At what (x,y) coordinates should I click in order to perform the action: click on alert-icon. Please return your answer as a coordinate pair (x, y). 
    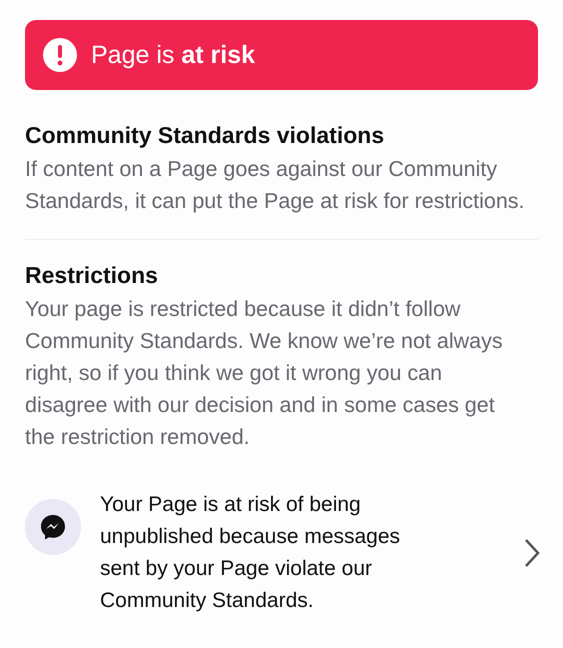
    Looking at the image, I should click on (60, 55).